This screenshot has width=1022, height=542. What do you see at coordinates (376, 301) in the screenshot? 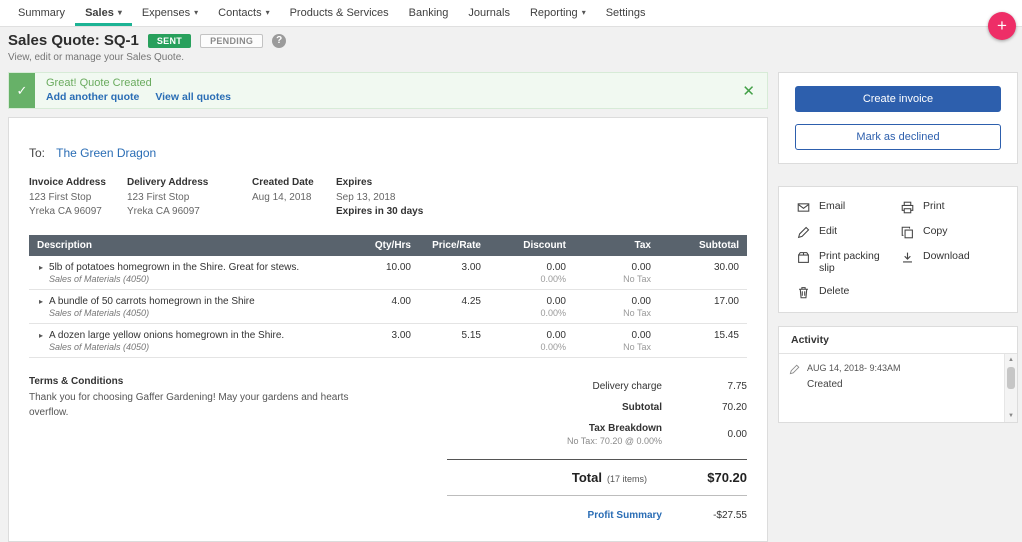
I see `cell-qty: 4.00` at bounding box center [376, 301].